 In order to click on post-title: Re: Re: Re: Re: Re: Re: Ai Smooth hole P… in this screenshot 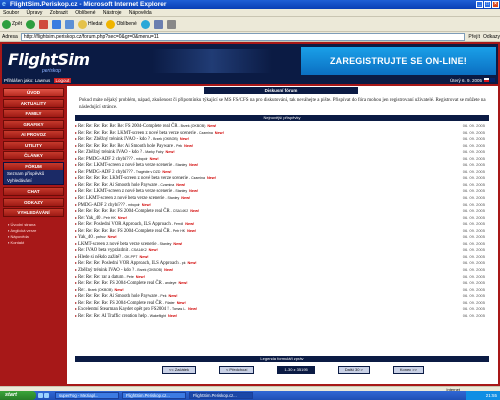, I will do `click(125, 146)`.